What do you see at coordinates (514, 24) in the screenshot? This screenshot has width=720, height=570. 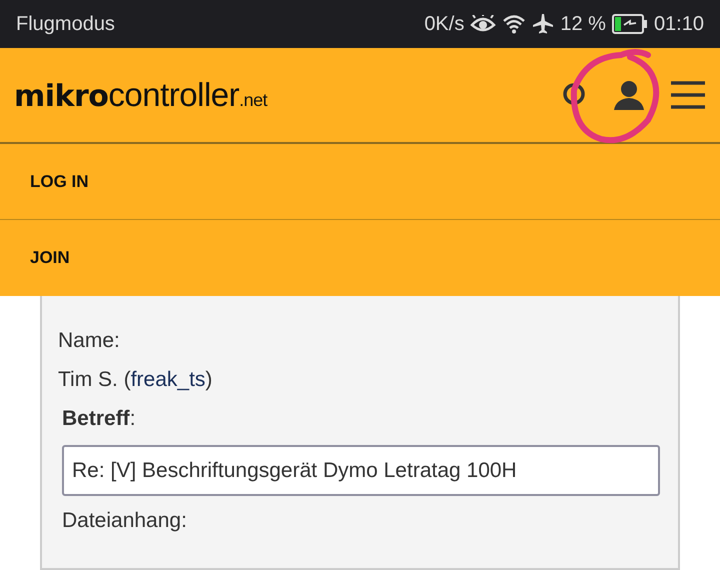 I see `wifi-icon` at bounding box center [514, 24].